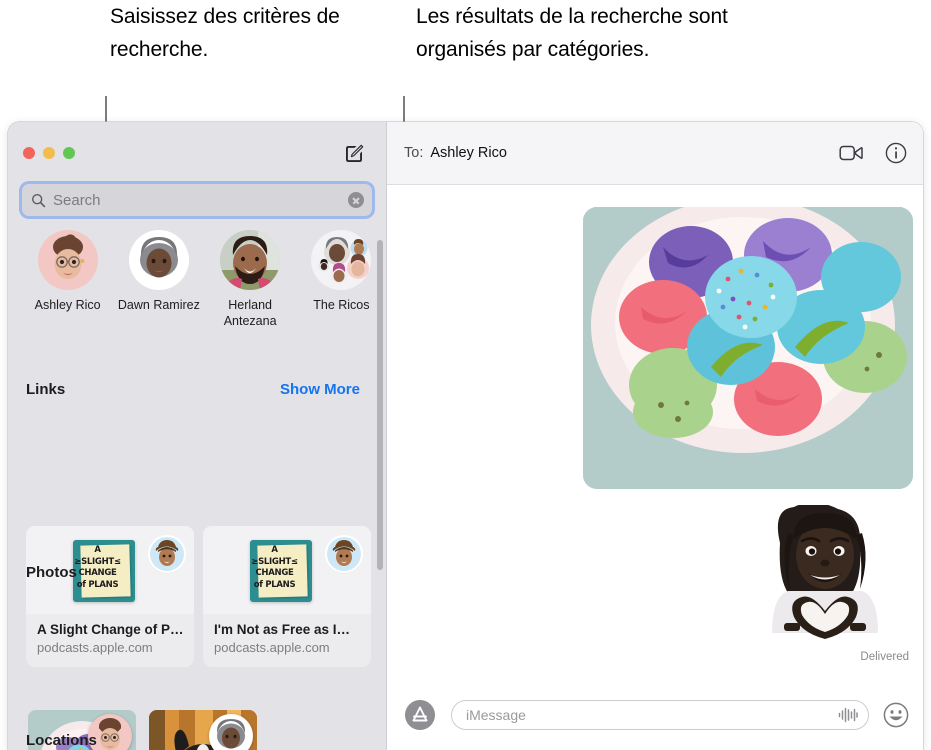 This screenshot has width=931, height=750. I want to click on contact-result: Dawn Ramirez, so click(158, 279).